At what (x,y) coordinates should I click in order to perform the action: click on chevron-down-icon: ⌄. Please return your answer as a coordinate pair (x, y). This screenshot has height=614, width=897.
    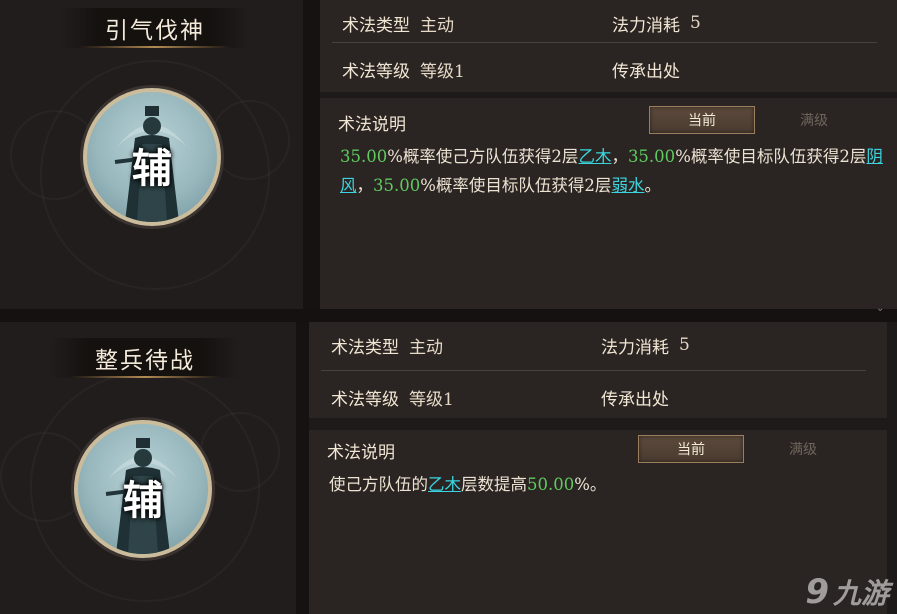
    Looking at the image, I should click on (880, 308).